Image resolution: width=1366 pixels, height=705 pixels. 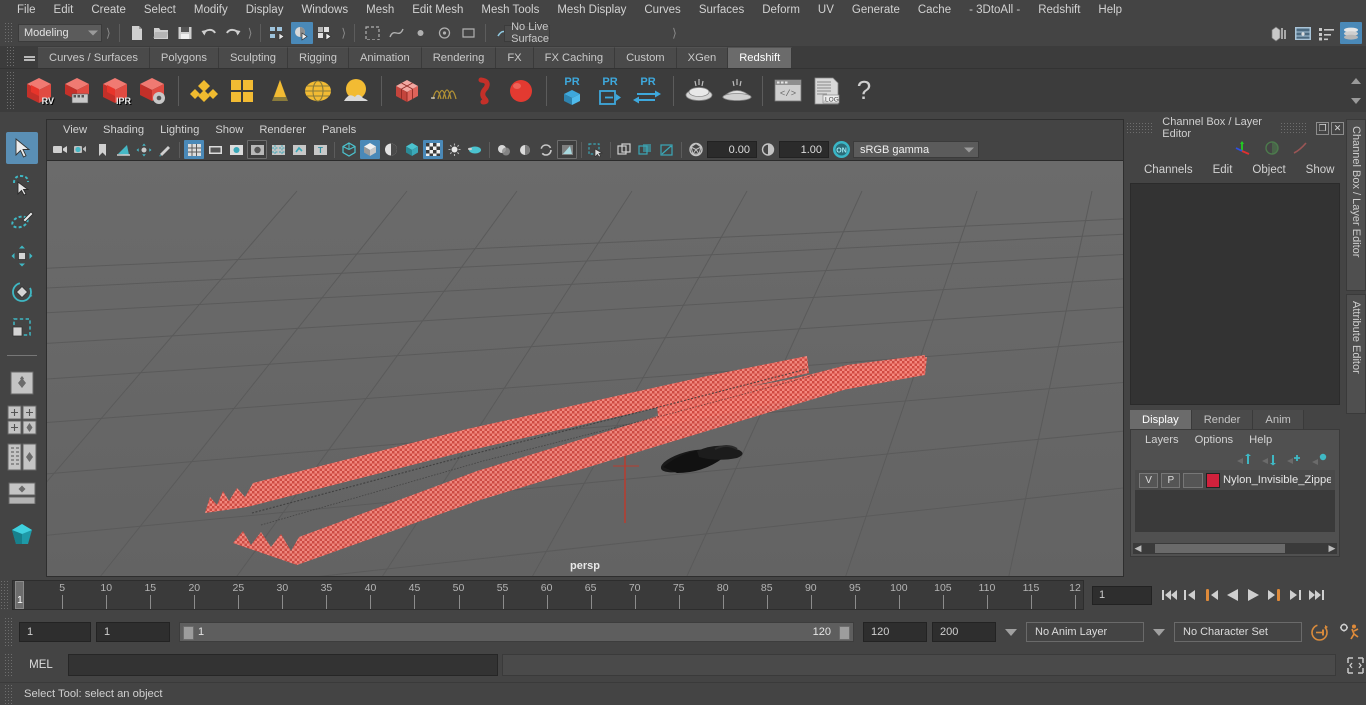 What do you see at coordinates (215, 149) in the screenshot?
I see `film-gate-icon` at bounding box center [215, 149].